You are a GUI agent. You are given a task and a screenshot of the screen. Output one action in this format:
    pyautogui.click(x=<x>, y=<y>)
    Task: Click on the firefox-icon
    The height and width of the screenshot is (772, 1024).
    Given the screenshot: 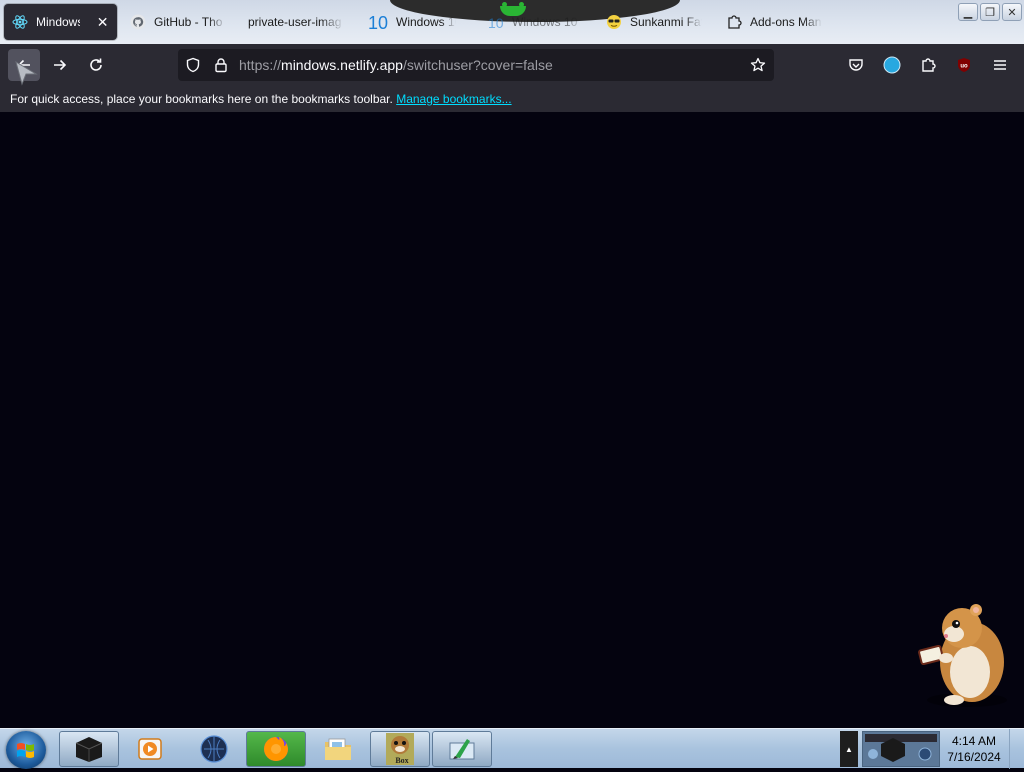 What is the action you would take?
    pyautogui.click(x=276, y=749)
    